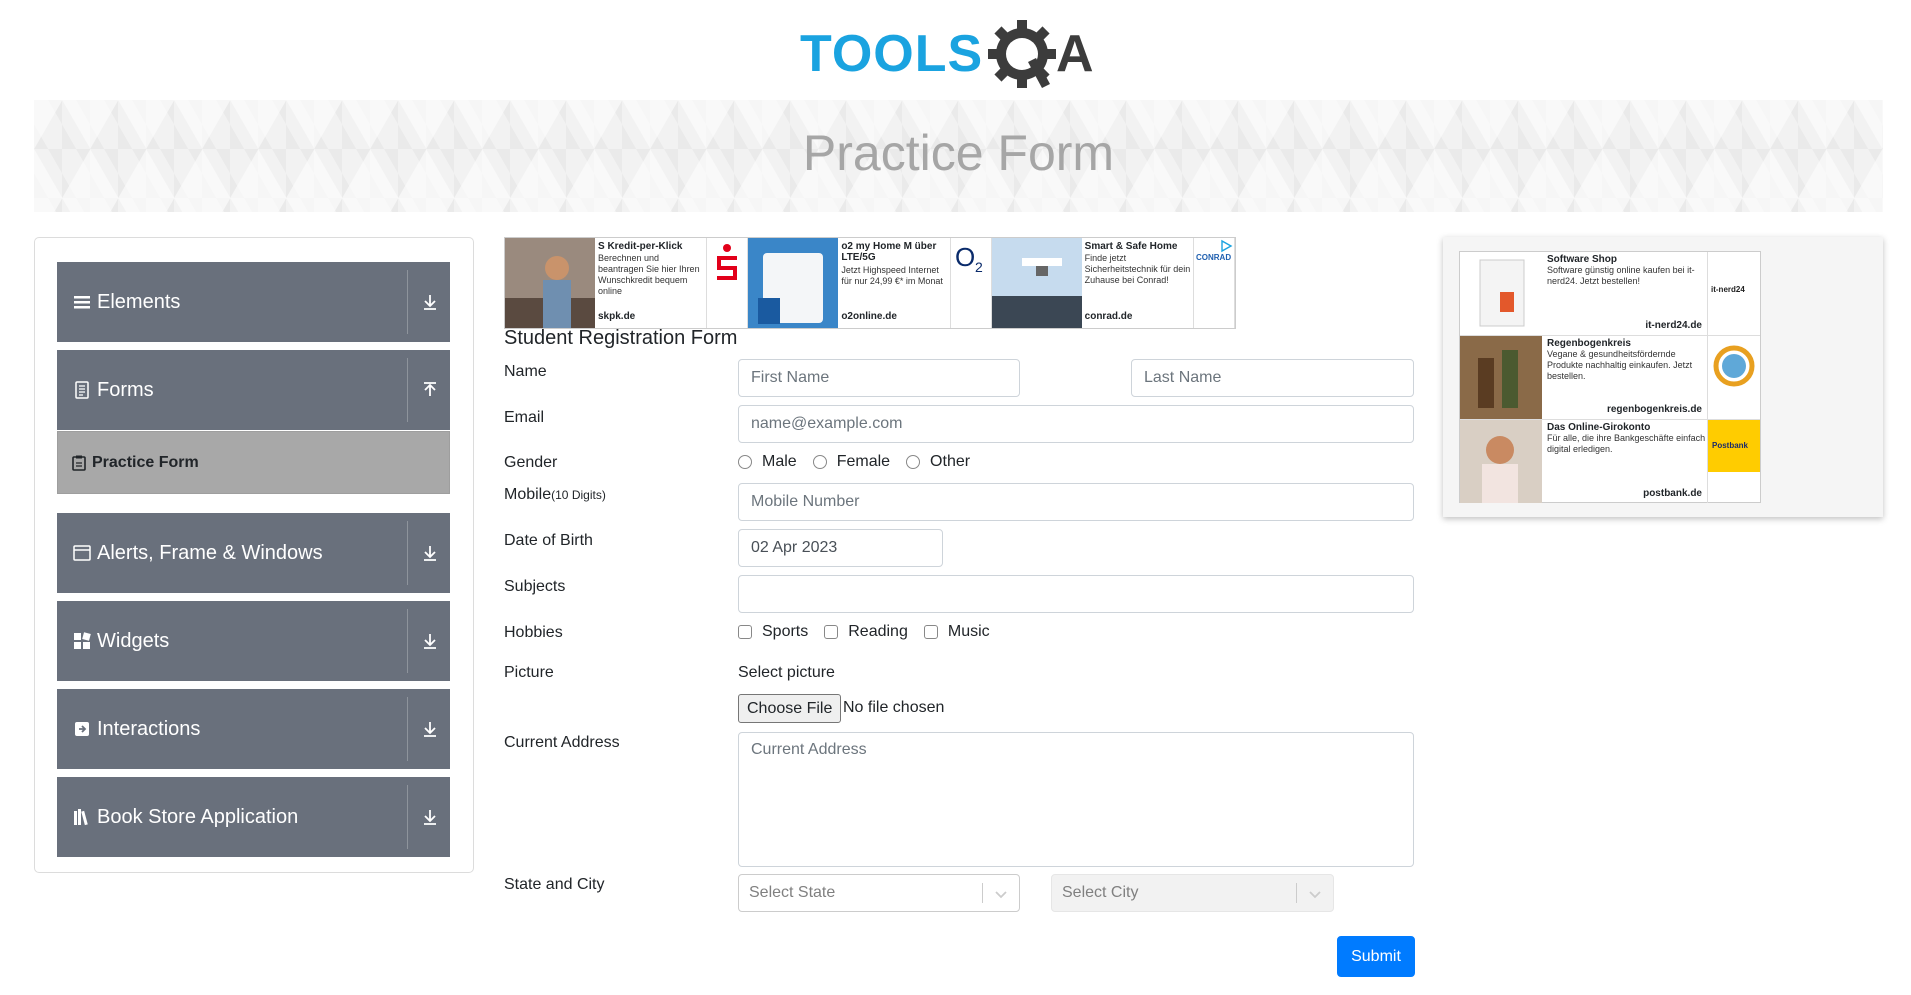  Describe the element at coordinates (531, 462) in the screenshot. I see `gender-label: Gender` at that location.